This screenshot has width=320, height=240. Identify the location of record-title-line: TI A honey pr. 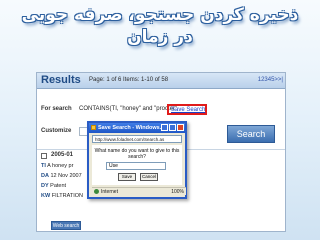
(57, 166).